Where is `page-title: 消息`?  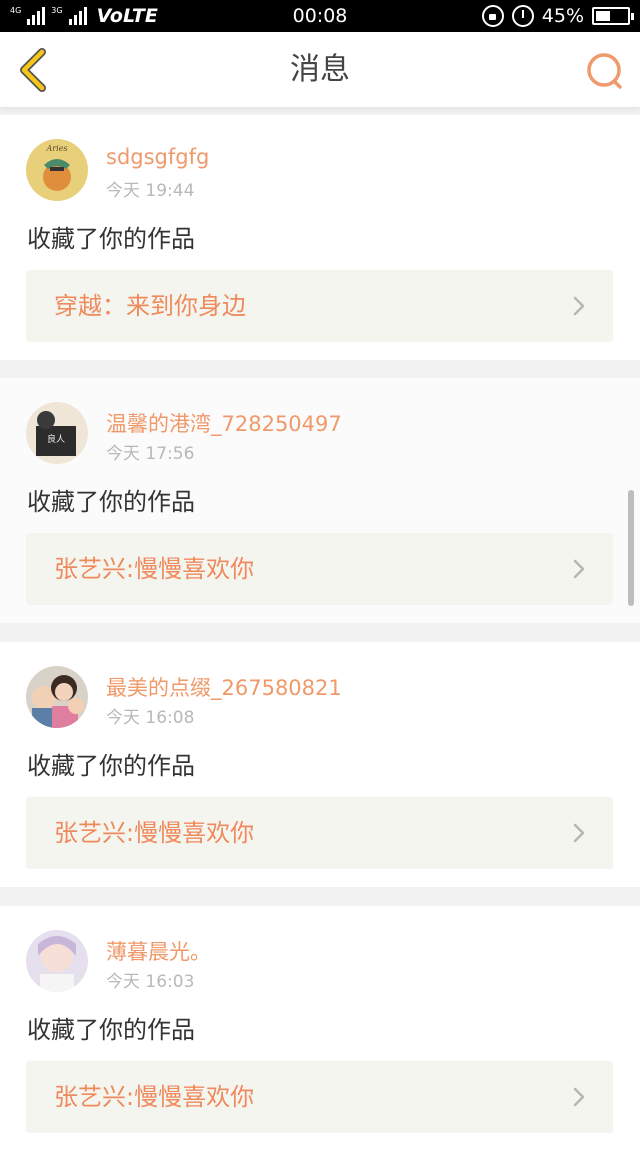
page-title: 消息 is located at coordinates (320, 69).